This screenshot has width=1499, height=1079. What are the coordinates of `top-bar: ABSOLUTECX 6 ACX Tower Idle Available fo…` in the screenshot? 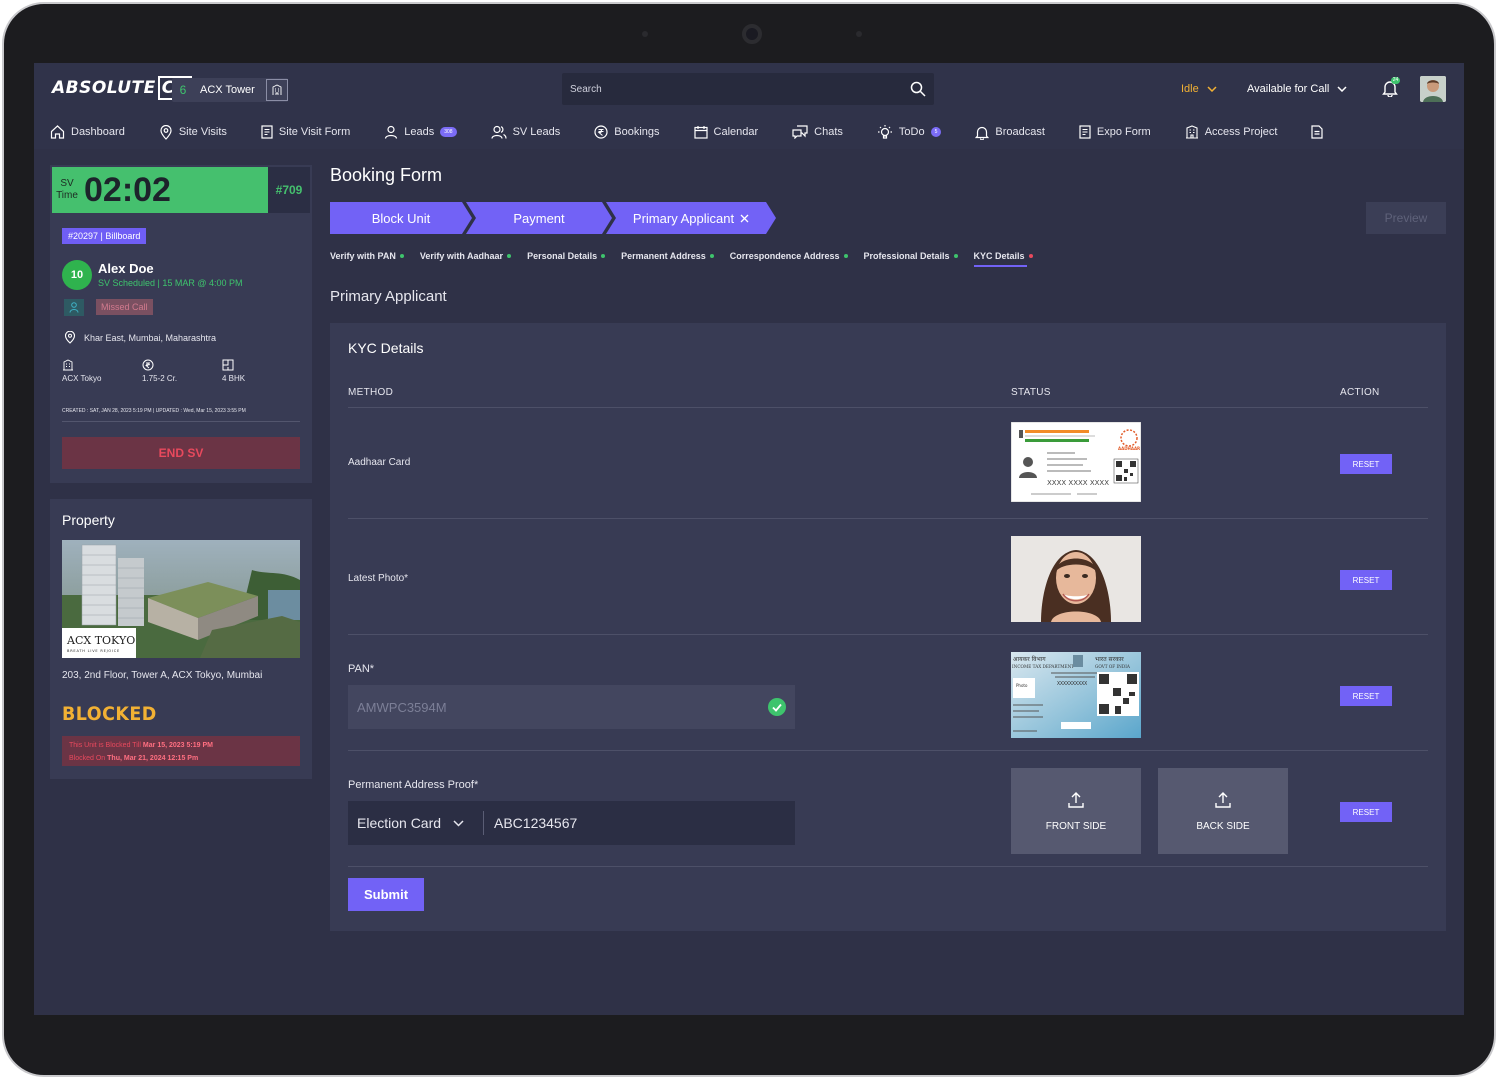 It's located at (749, 89).